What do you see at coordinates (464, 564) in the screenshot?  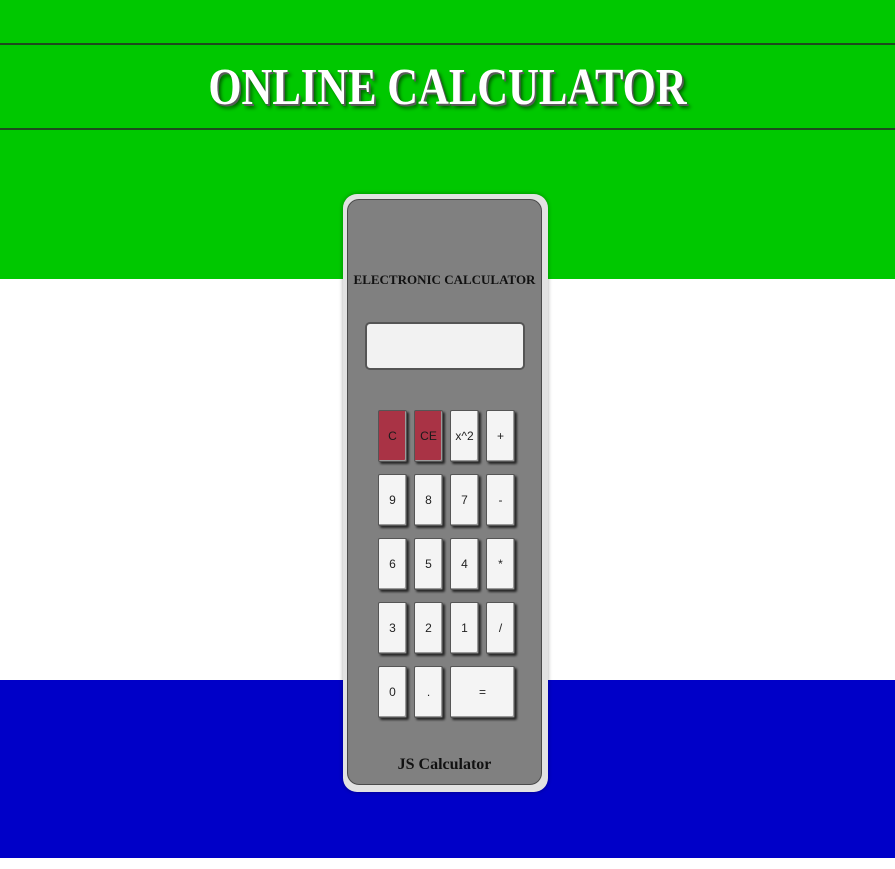 I see `digit-4-button: 4` at bounding box center [464, 564].